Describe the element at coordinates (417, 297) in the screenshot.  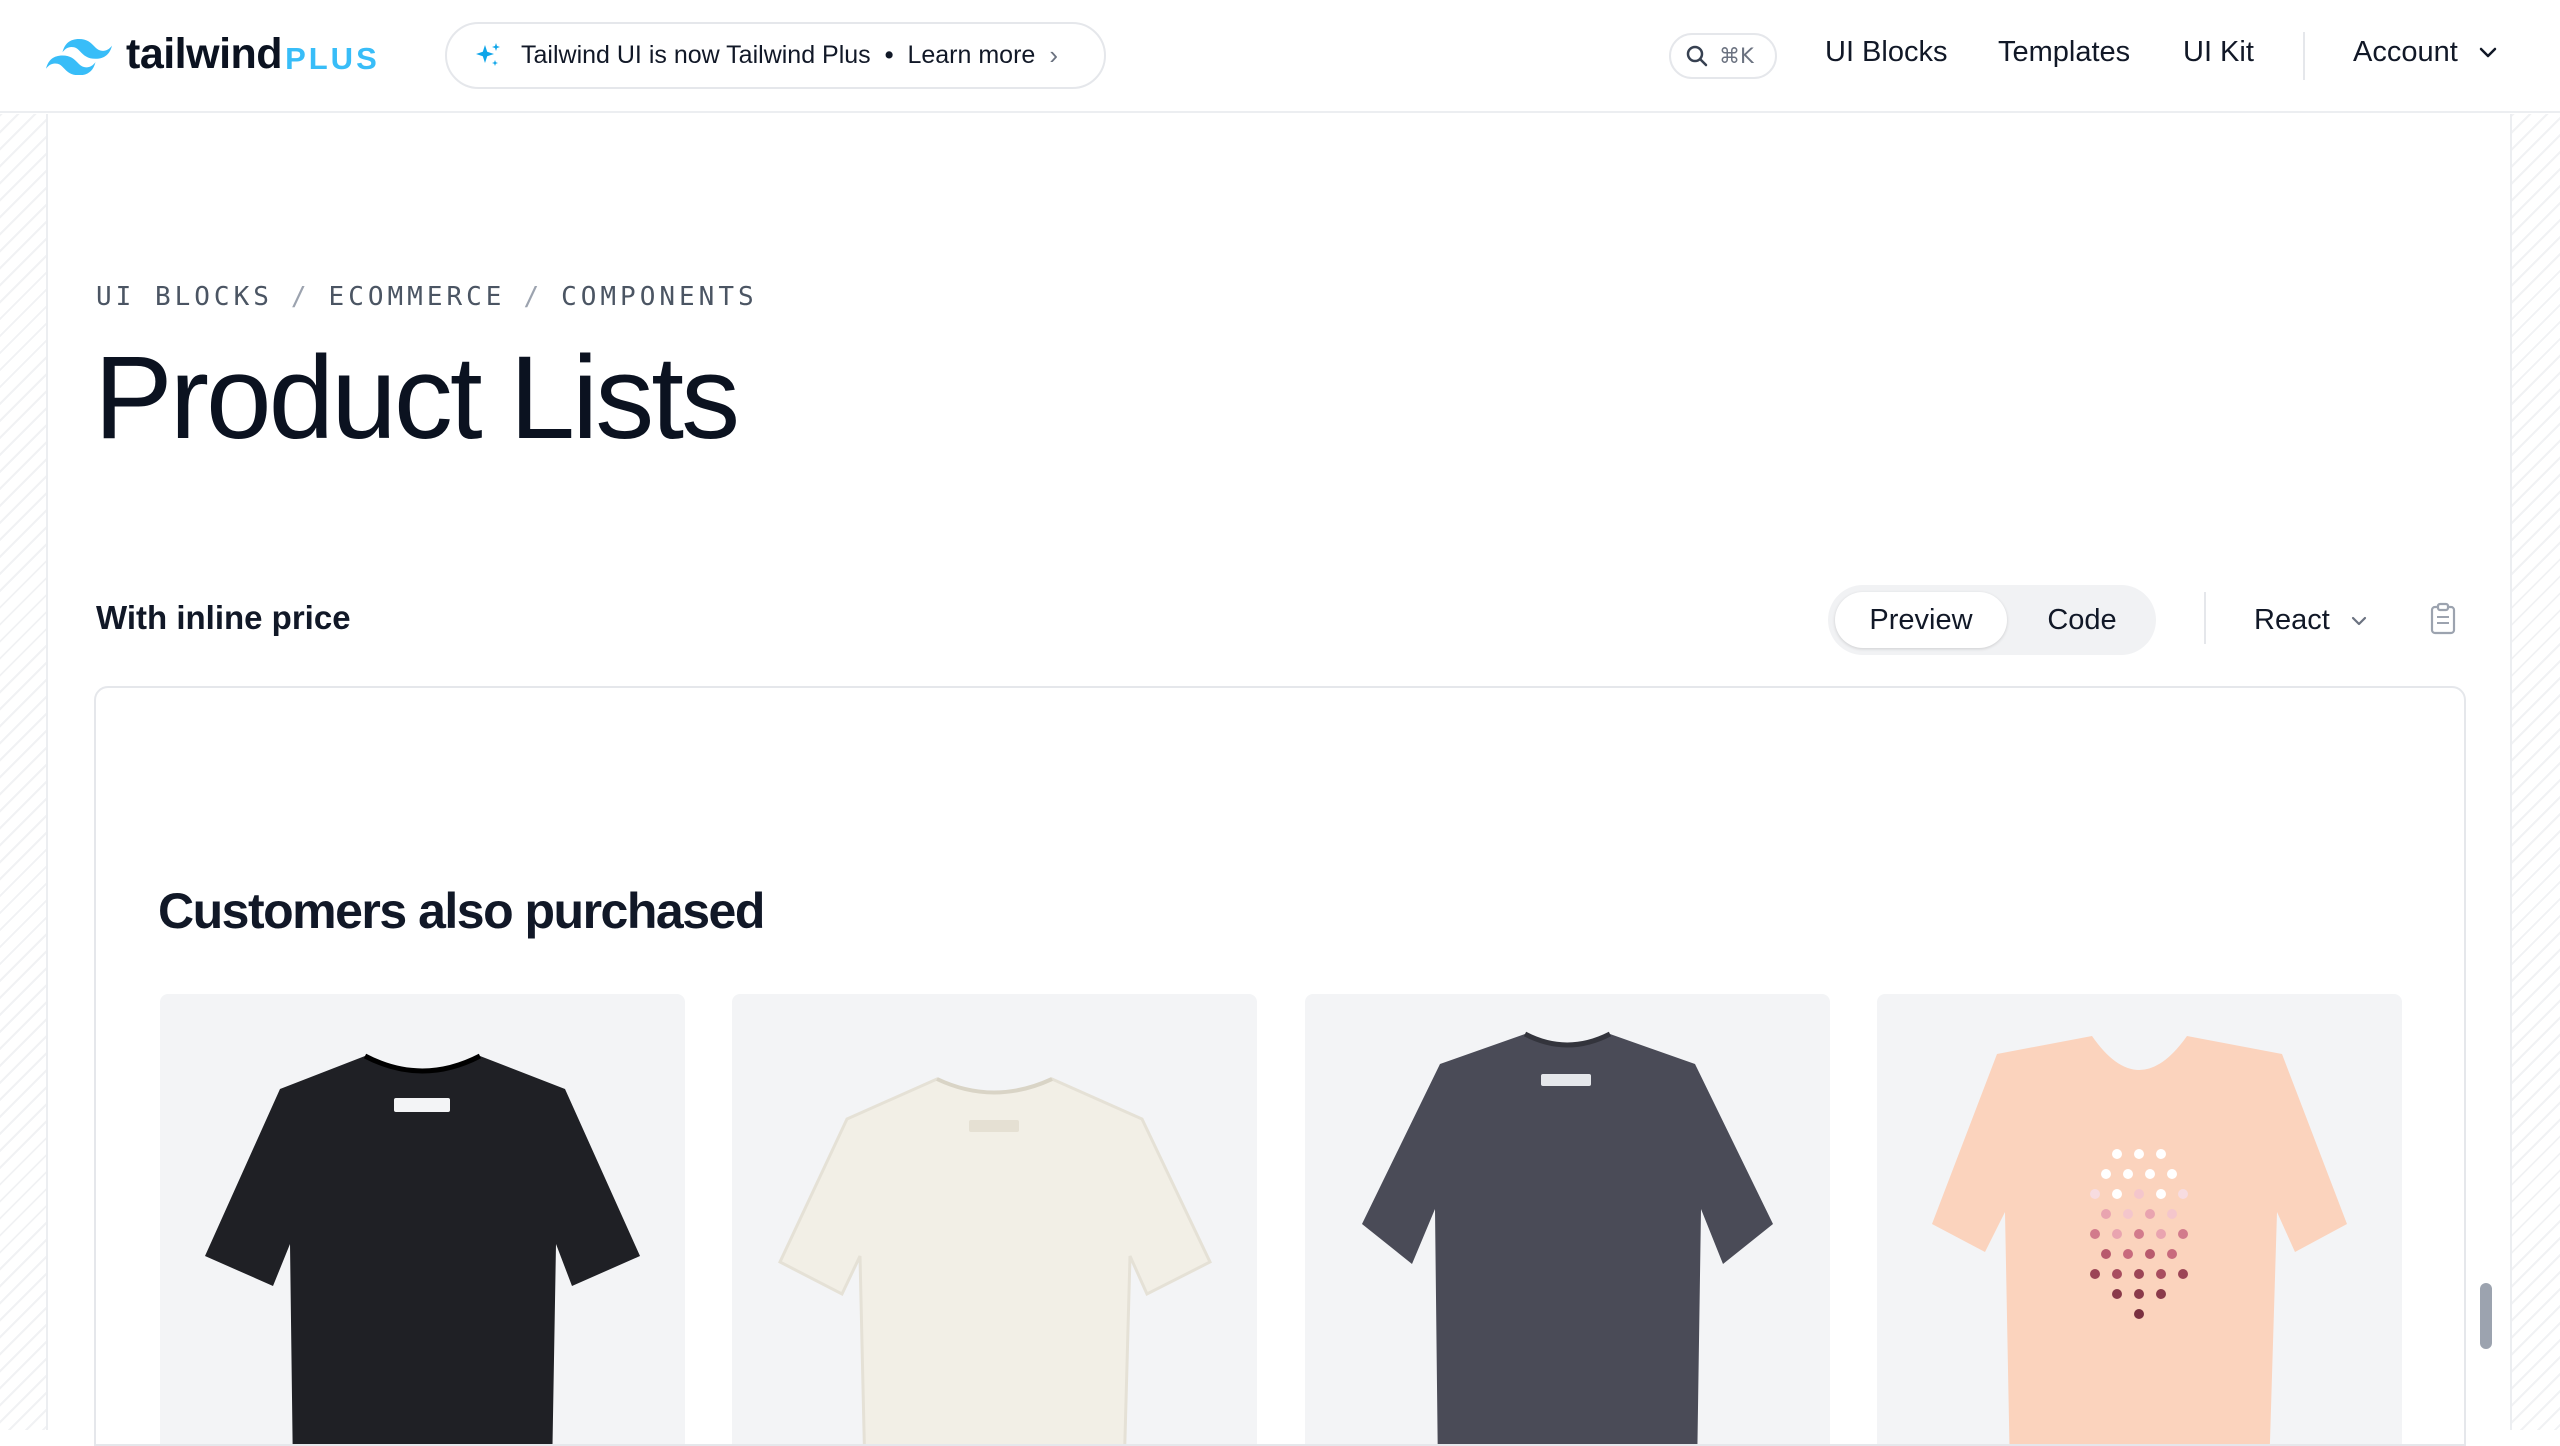
I see `breadcrumb-ecommerce: ECOMMERCE` at that location.